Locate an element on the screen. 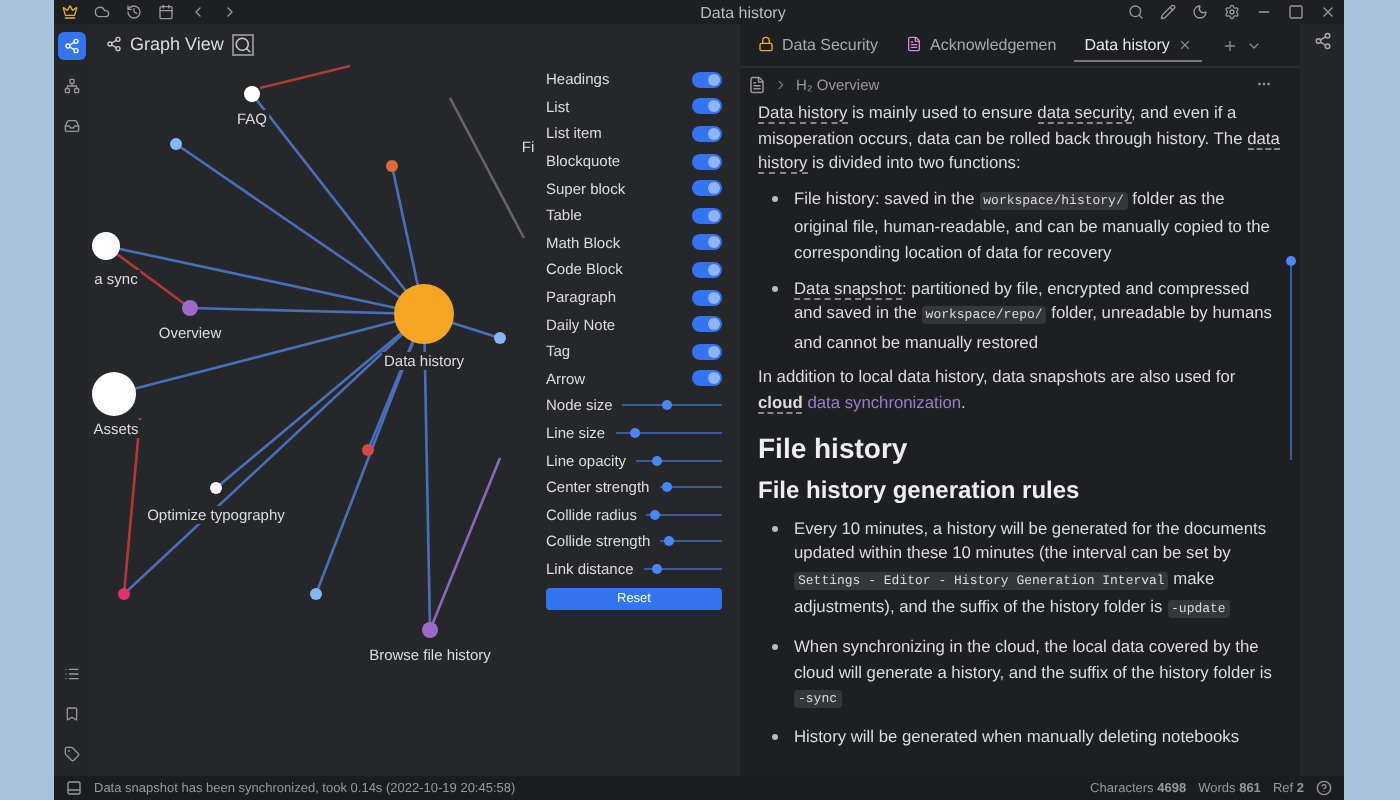  forward-icon is located at coordinates (230, 12).